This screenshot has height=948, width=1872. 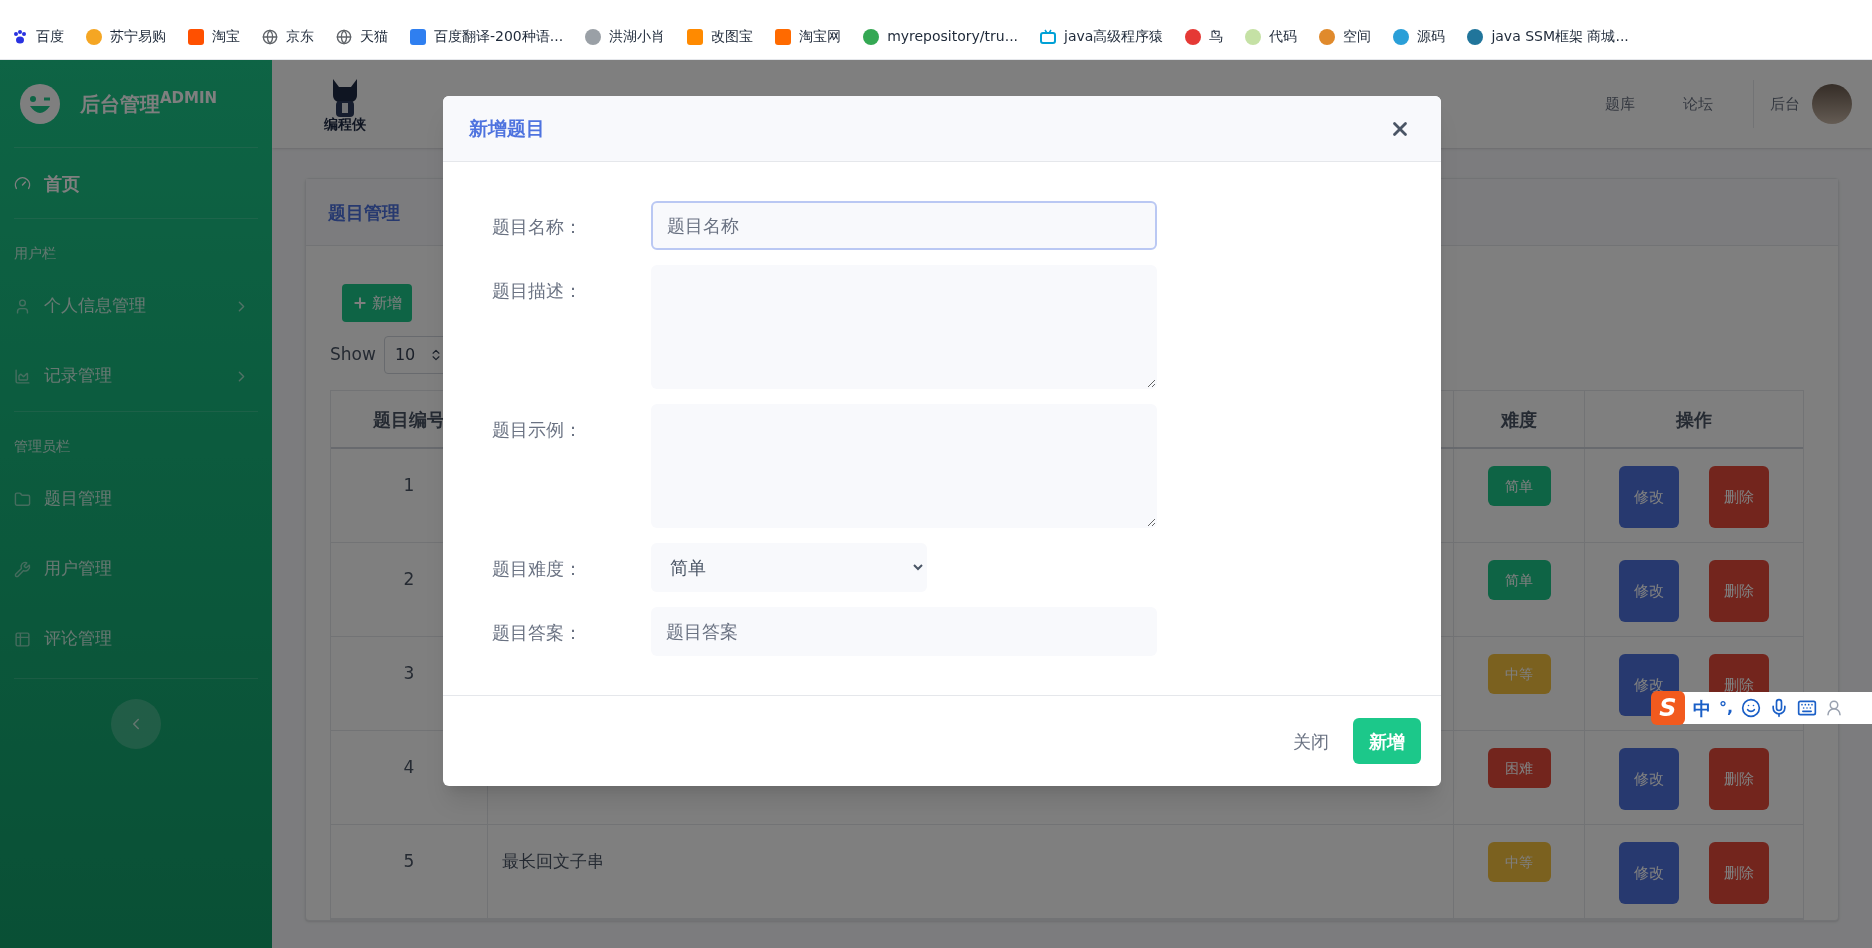 What do you see at coordinates (1387, 741) in the screenshot?
I see `submit-button: 新增` at bounding box center [1387, 741].